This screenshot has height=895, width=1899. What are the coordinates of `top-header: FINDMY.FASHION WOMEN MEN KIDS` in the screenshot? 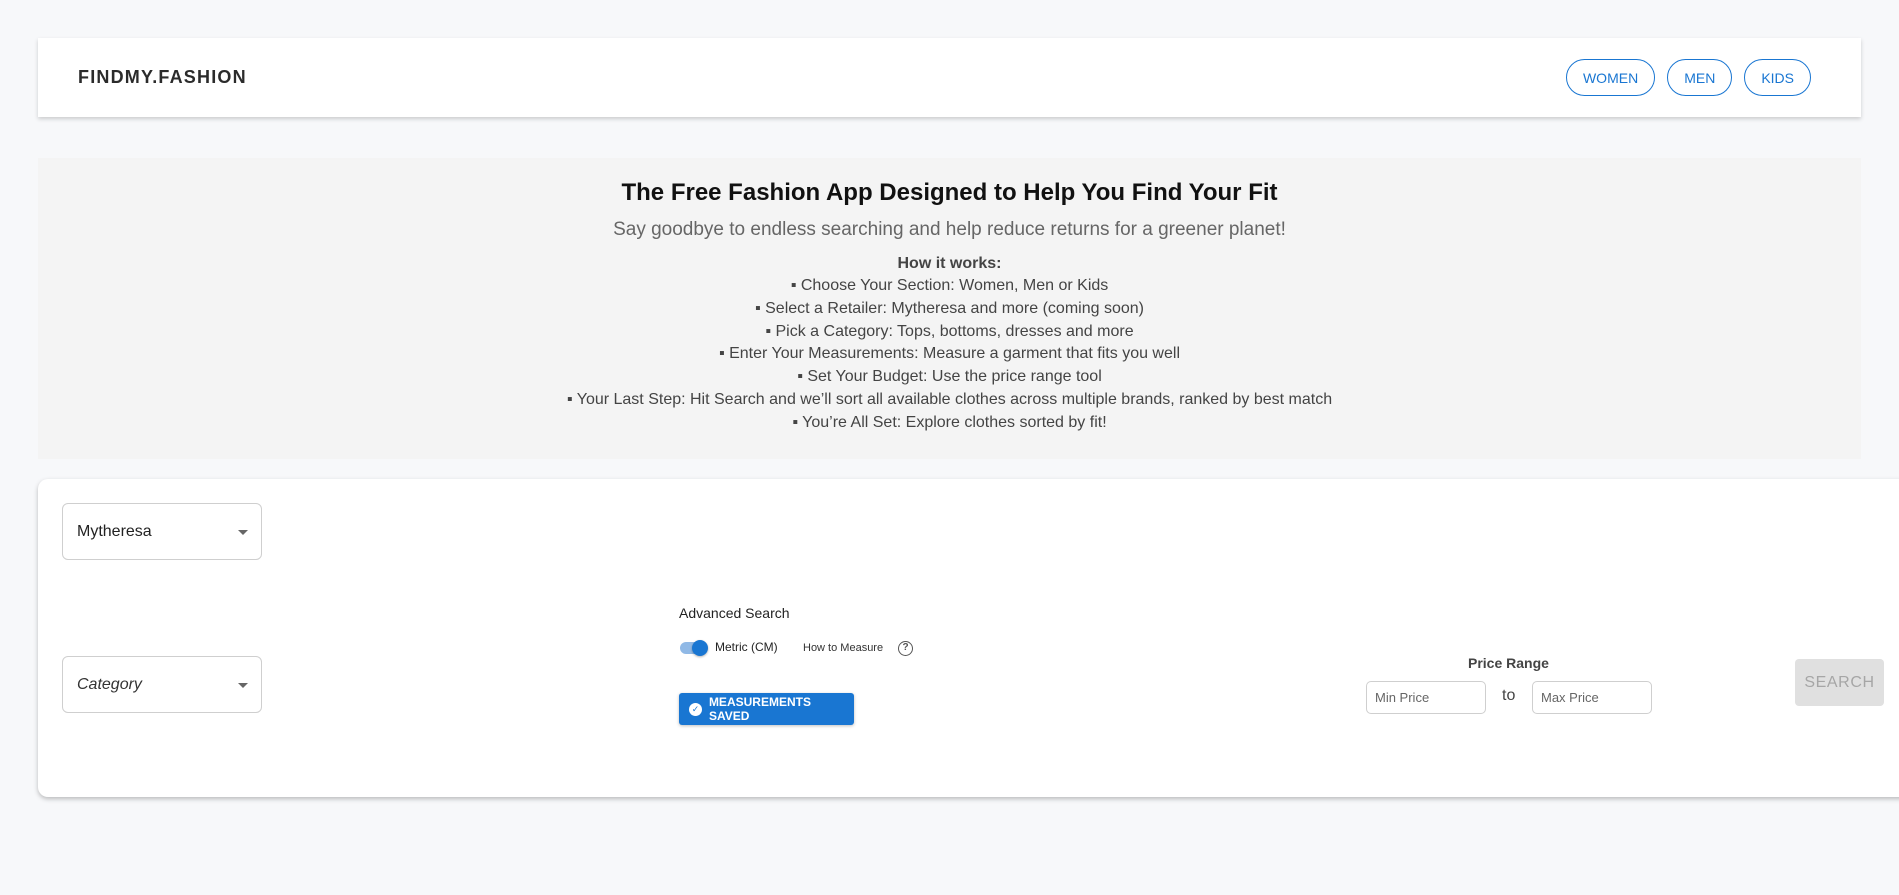 It's located at (949, 77).